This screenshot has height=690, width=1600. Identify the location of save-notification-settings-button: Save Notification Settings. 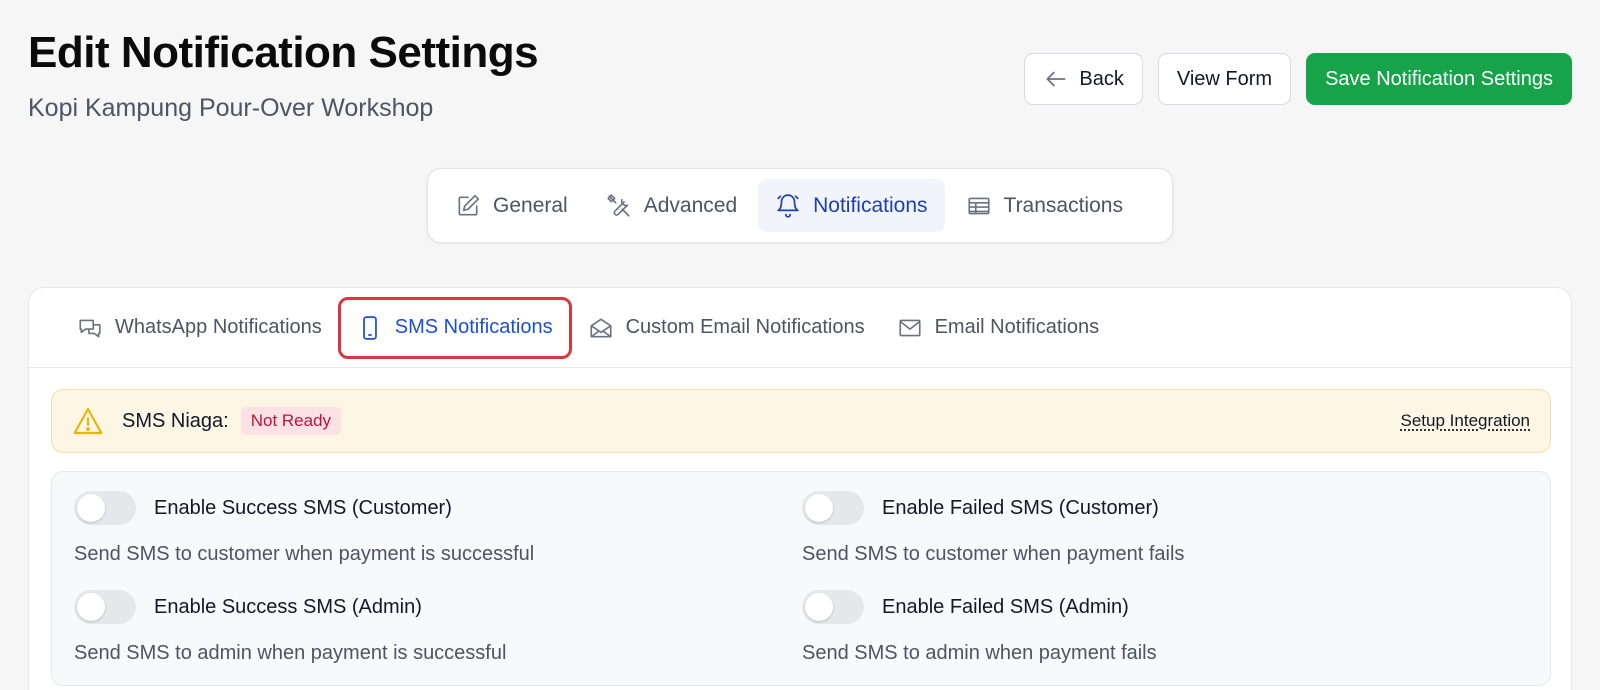
(1439, 79).